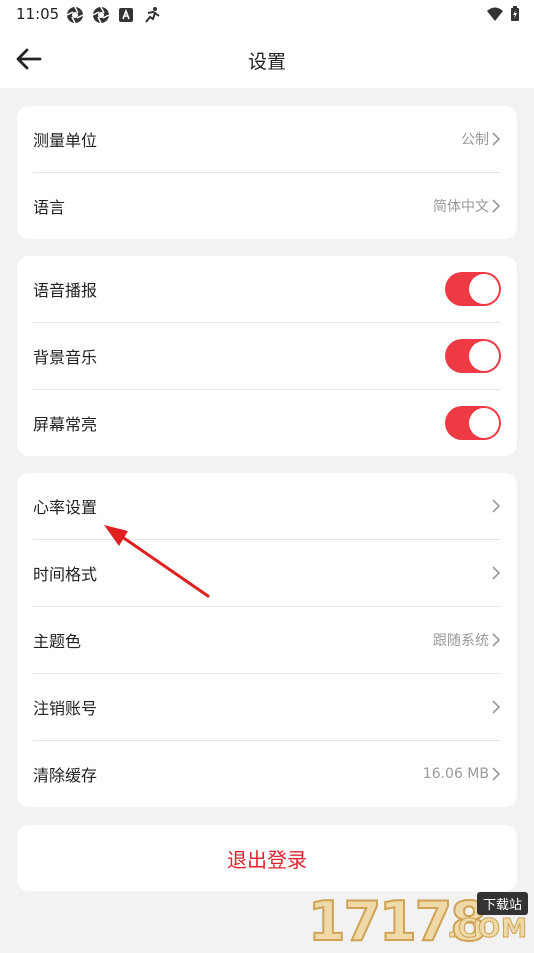 The height and width of the screenshot is (953, 534). What do you see at coordinates (267, 572) in the screenshot?
I see `row-time-format: 时间格式` at bounding box center [267, 572].